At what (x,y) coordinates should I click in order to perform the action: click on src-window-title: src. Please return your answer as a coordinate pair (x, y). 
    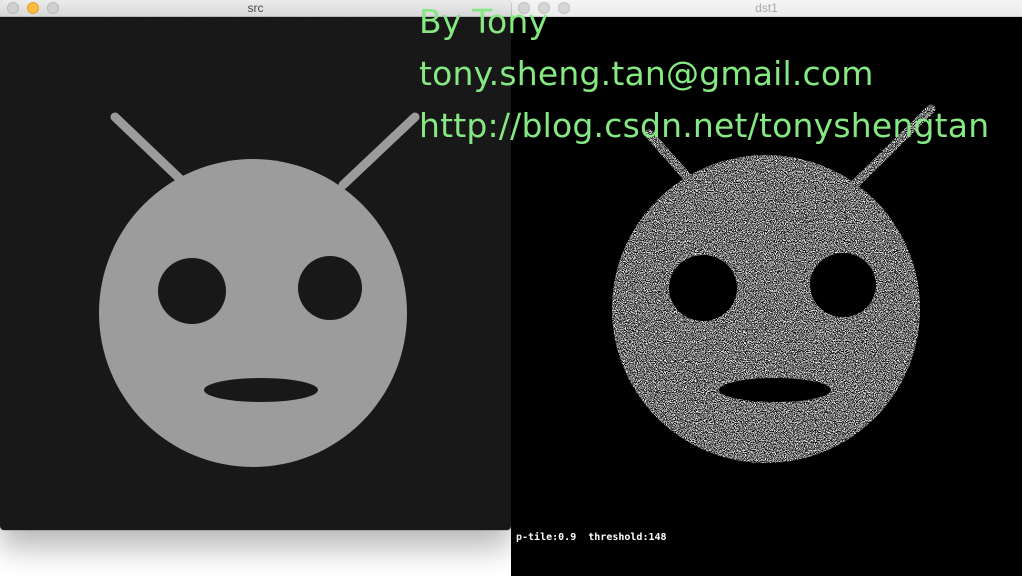
    Looking at the image, I should click on (255, 8).